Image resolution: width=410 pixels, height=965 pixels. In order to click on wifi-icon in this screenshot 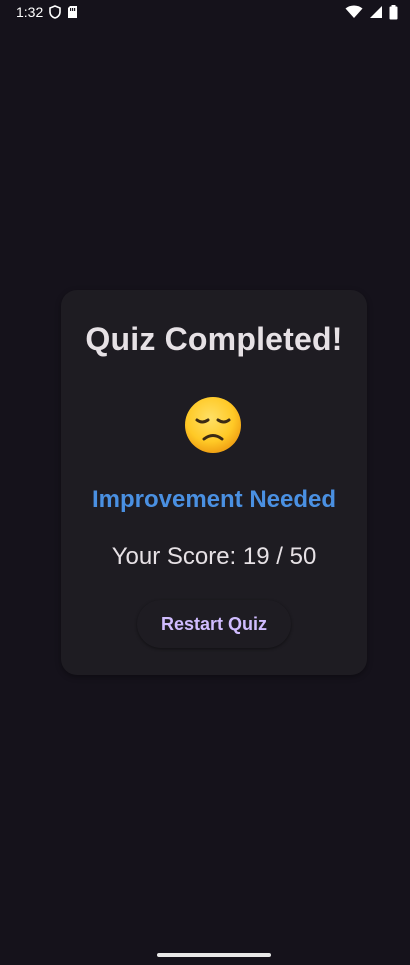, I will do `click(354, 12)`.